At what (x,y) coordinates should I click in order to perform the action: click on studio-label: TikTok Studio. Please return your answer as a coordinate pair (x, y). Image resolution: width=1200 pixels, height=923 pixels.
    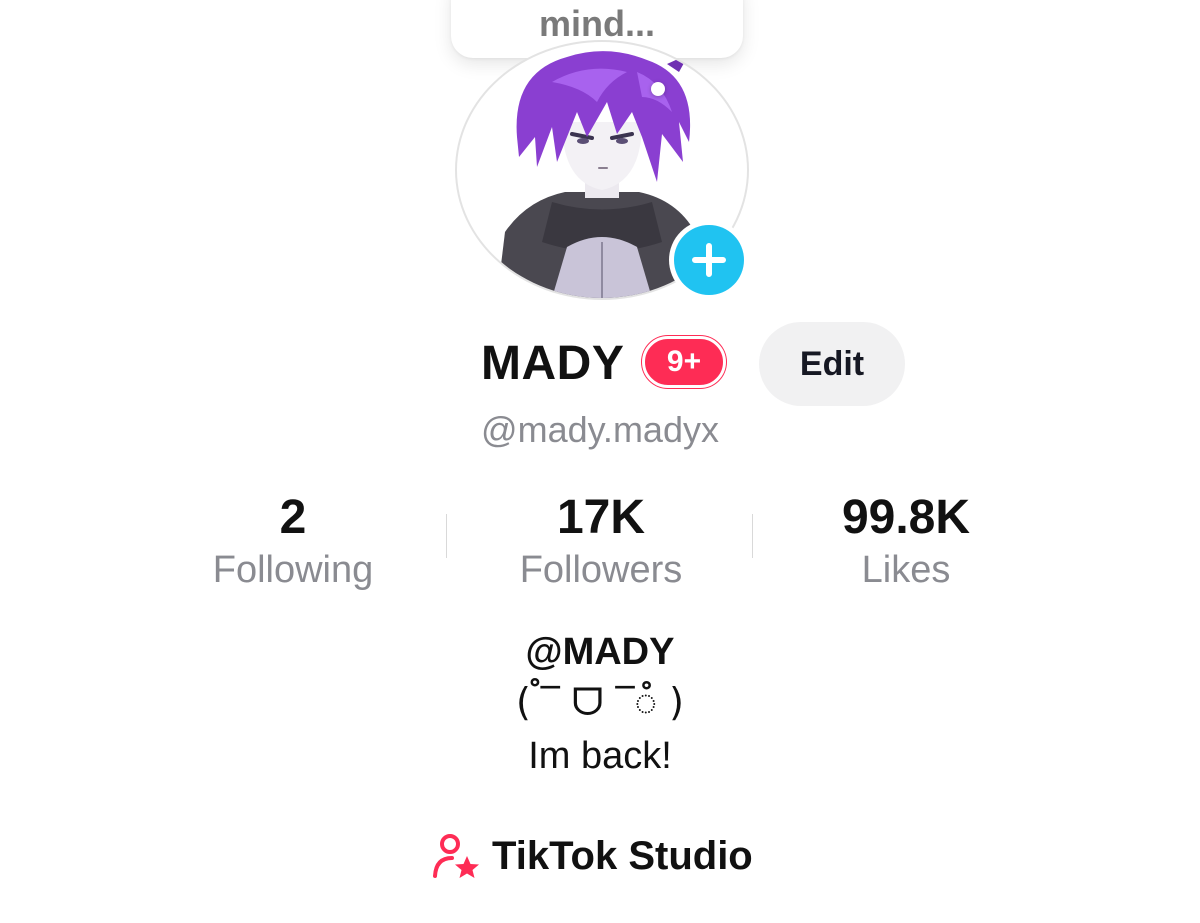
    Looking at the image, I should click on (622, 856).